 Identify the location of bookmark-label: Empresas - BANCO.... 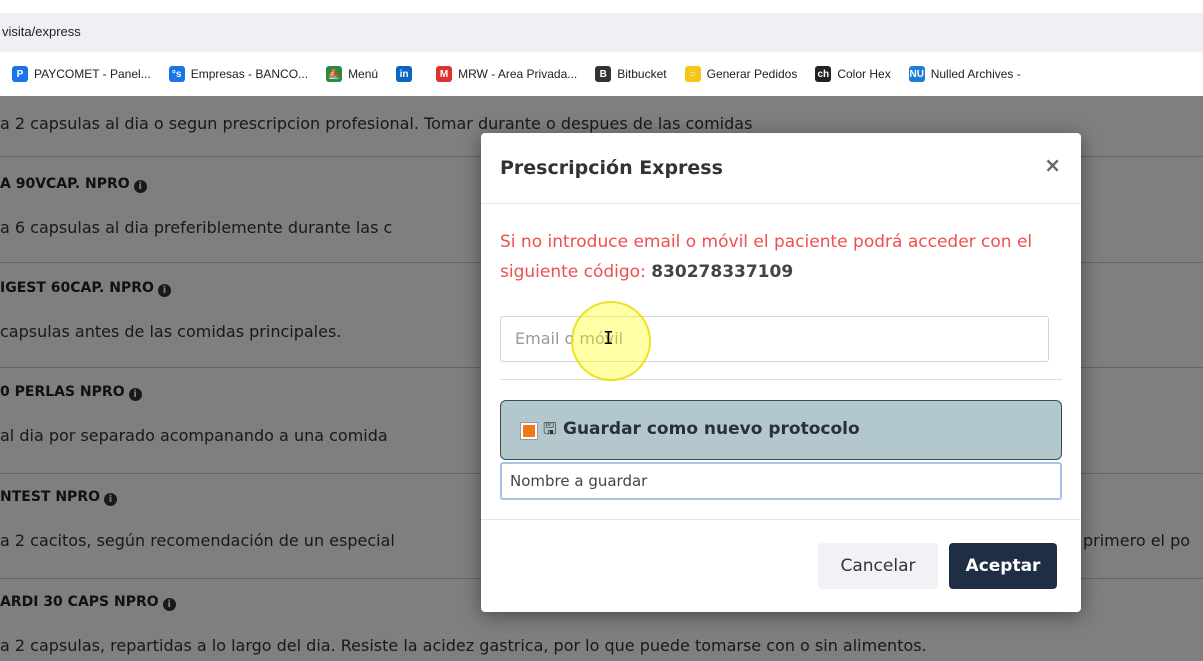
(249, 74).